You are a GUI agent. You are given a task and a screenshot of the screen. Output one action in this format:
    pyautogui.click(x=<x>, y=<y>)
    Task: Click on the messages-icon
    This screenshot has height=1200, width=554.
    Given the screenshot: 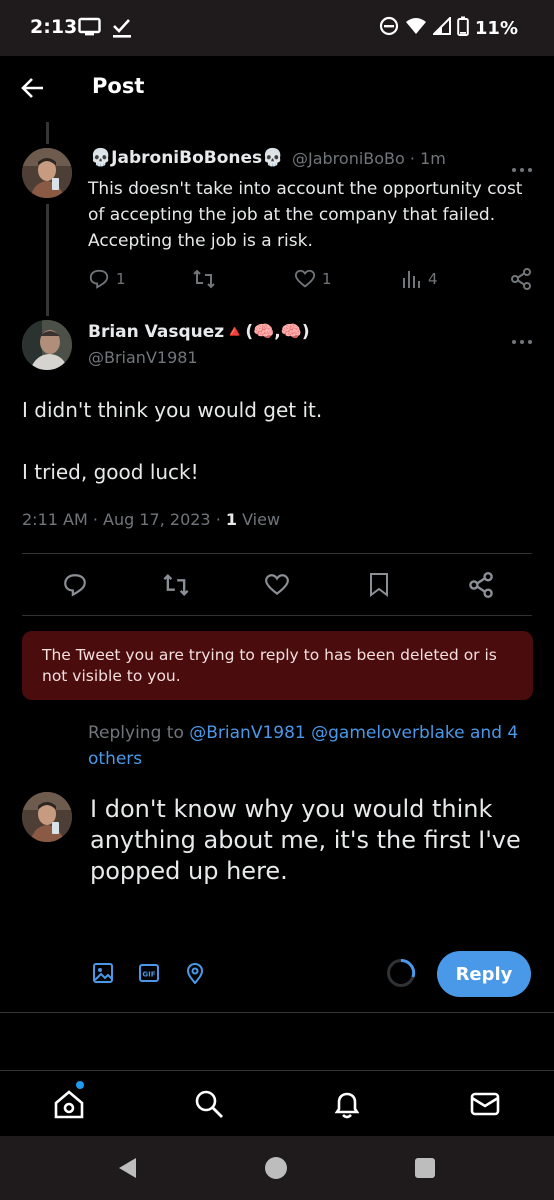 What is the action you would take?
    pyautogui.click(x=485, y=1104)
    